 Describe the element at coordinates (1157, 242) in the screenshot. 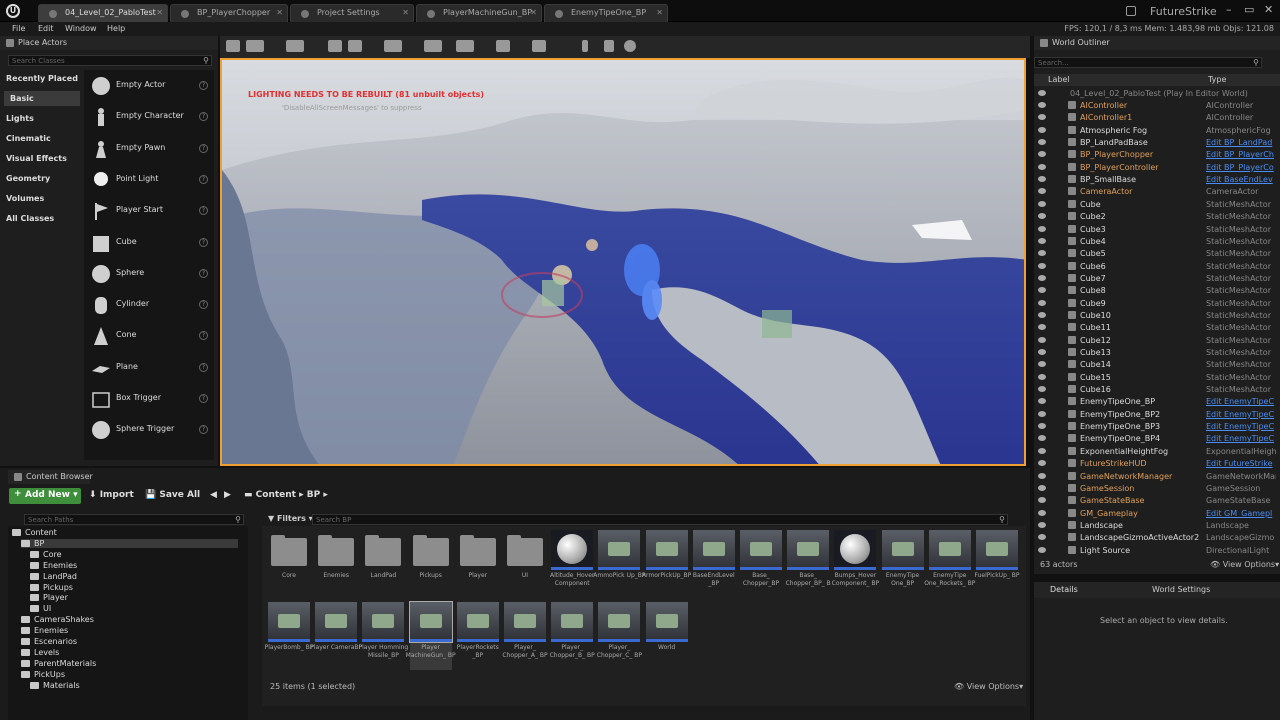

I see `outliner-row: Cube4 StaticMeshActor` at that location.